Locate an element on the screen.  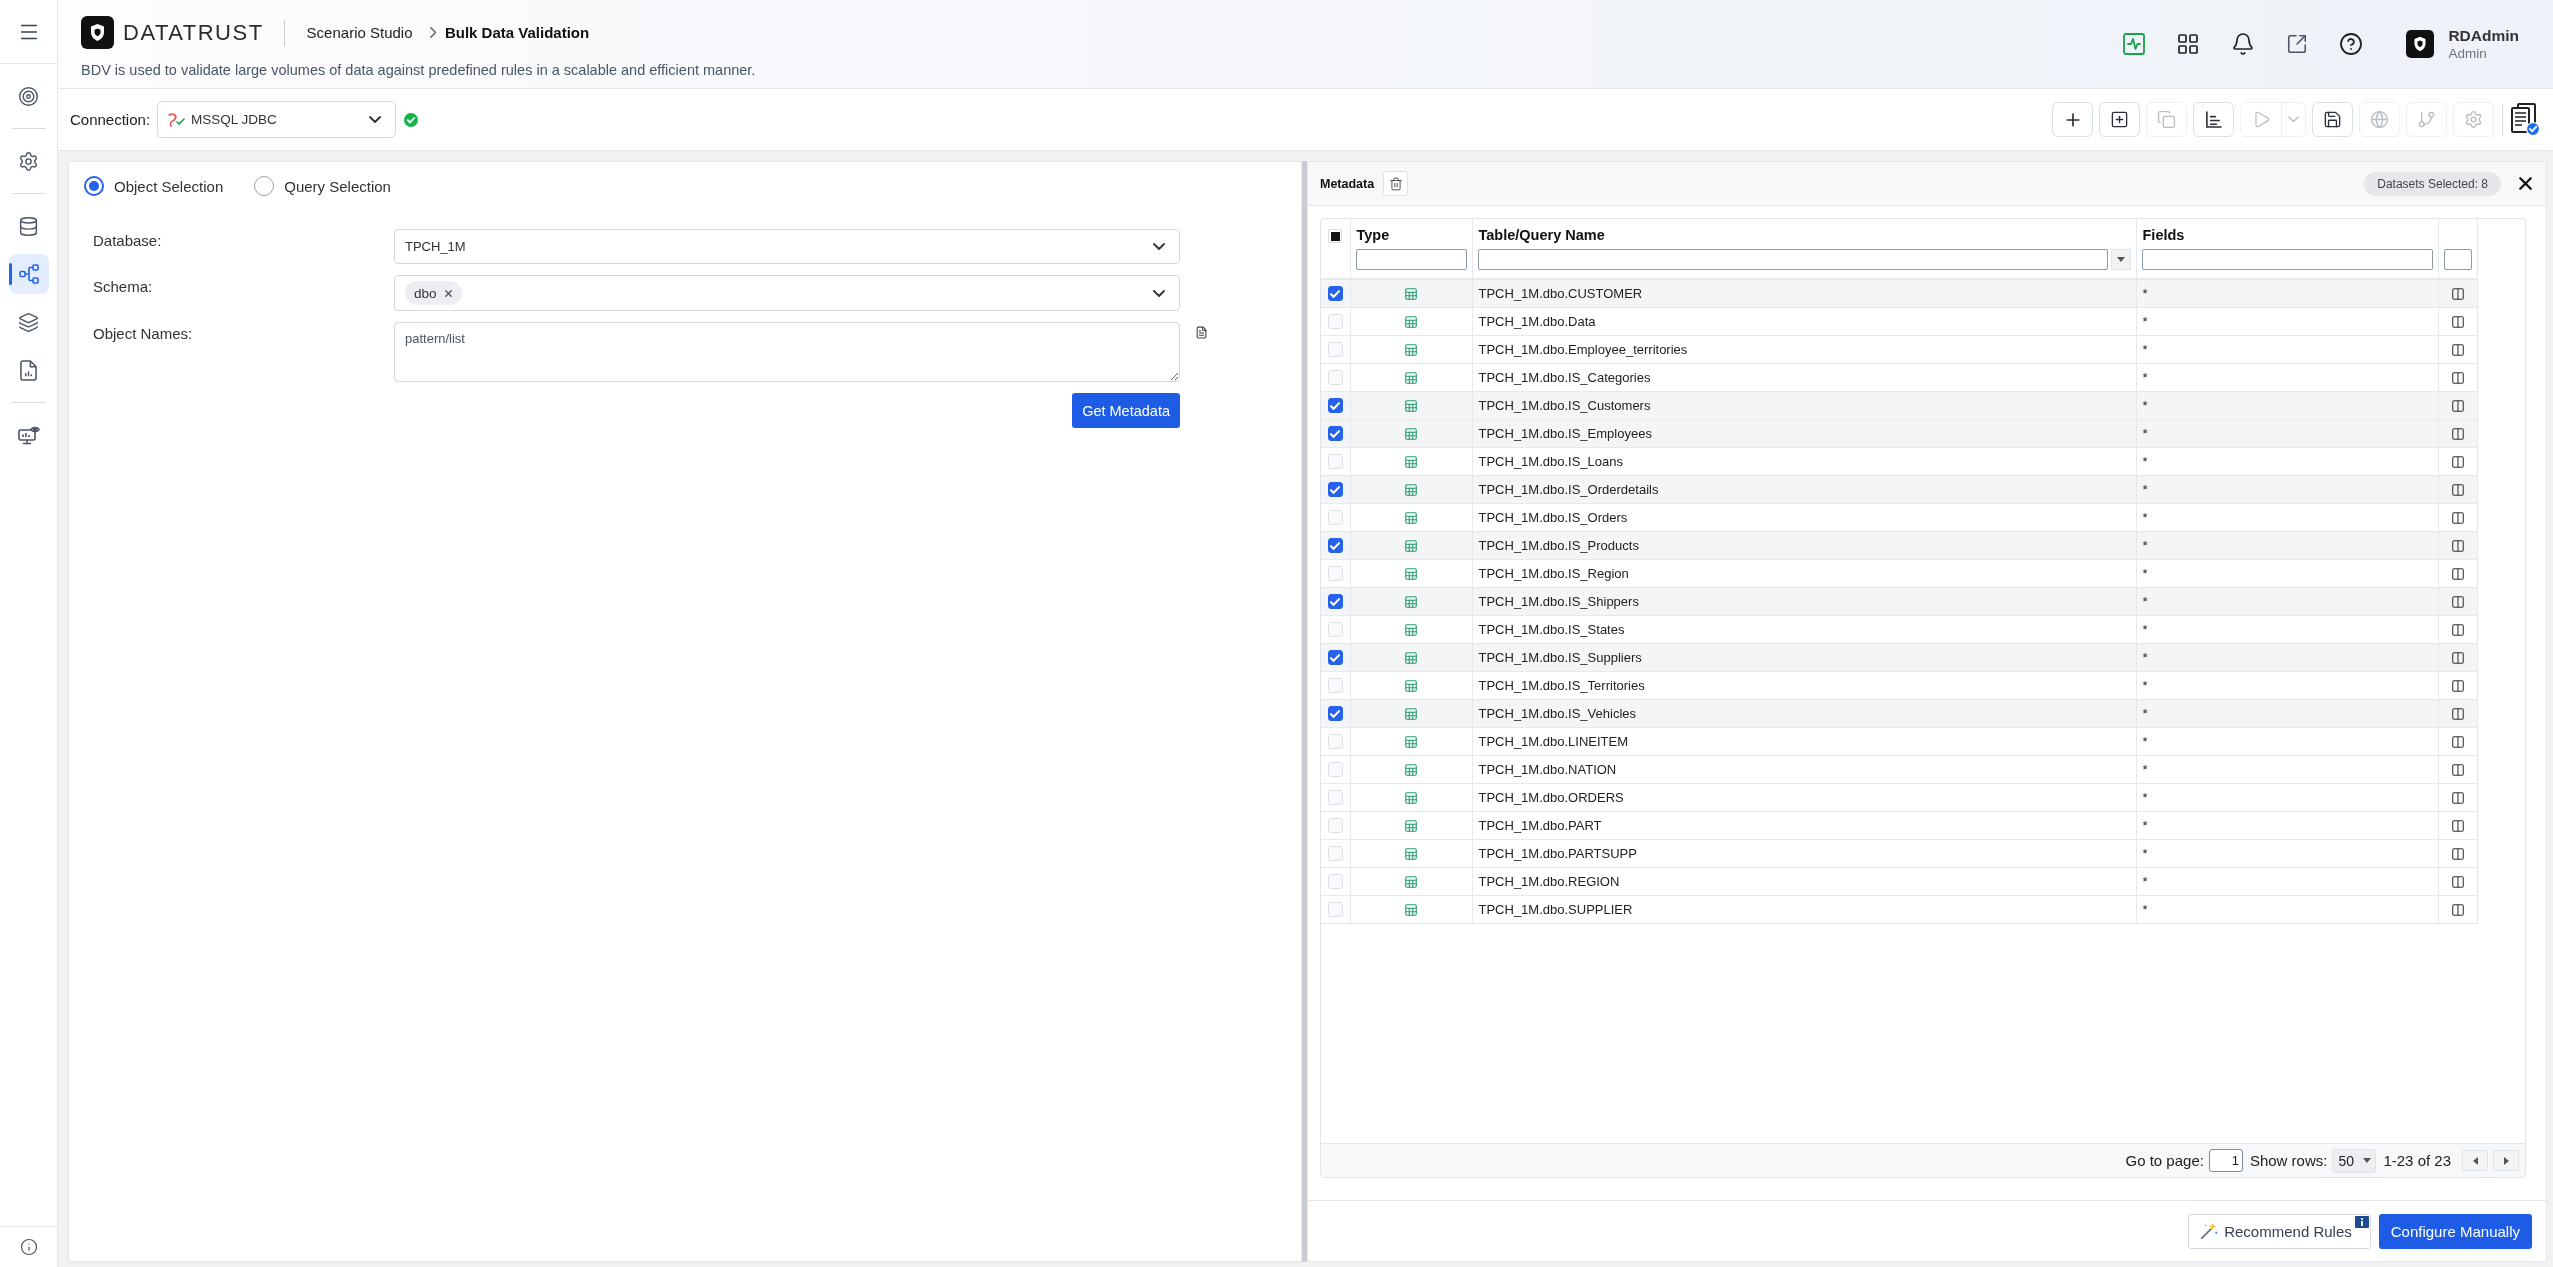
wand-icon is located at coordinates (2209, 1231).